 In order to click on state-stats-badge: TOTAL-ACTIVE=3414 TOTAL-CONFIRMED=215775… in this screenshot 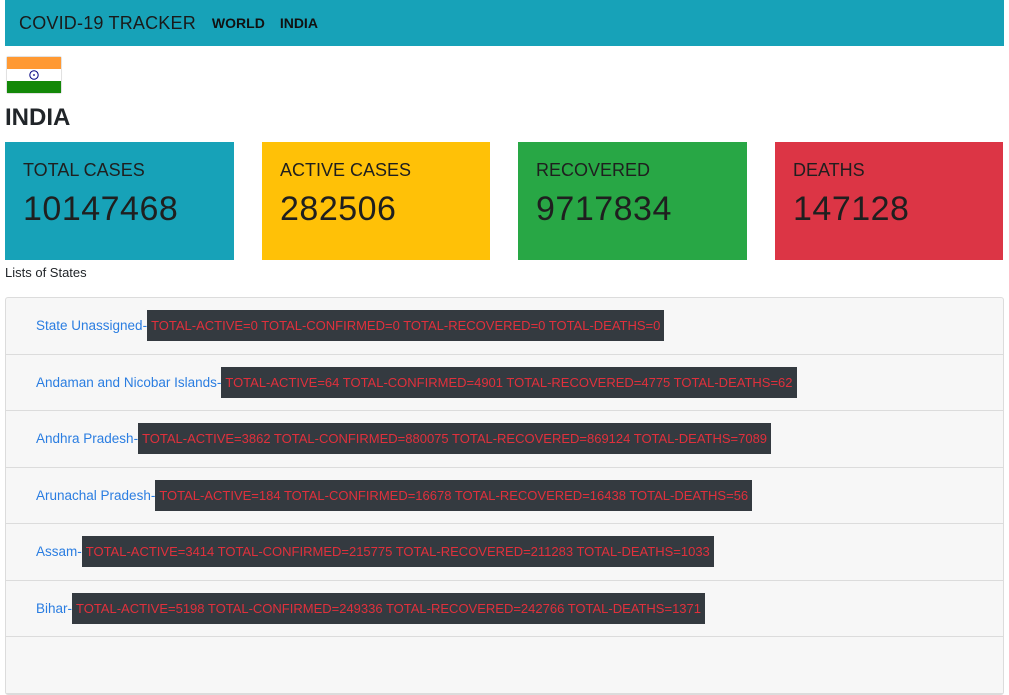, I will do `click(397, 552)`.